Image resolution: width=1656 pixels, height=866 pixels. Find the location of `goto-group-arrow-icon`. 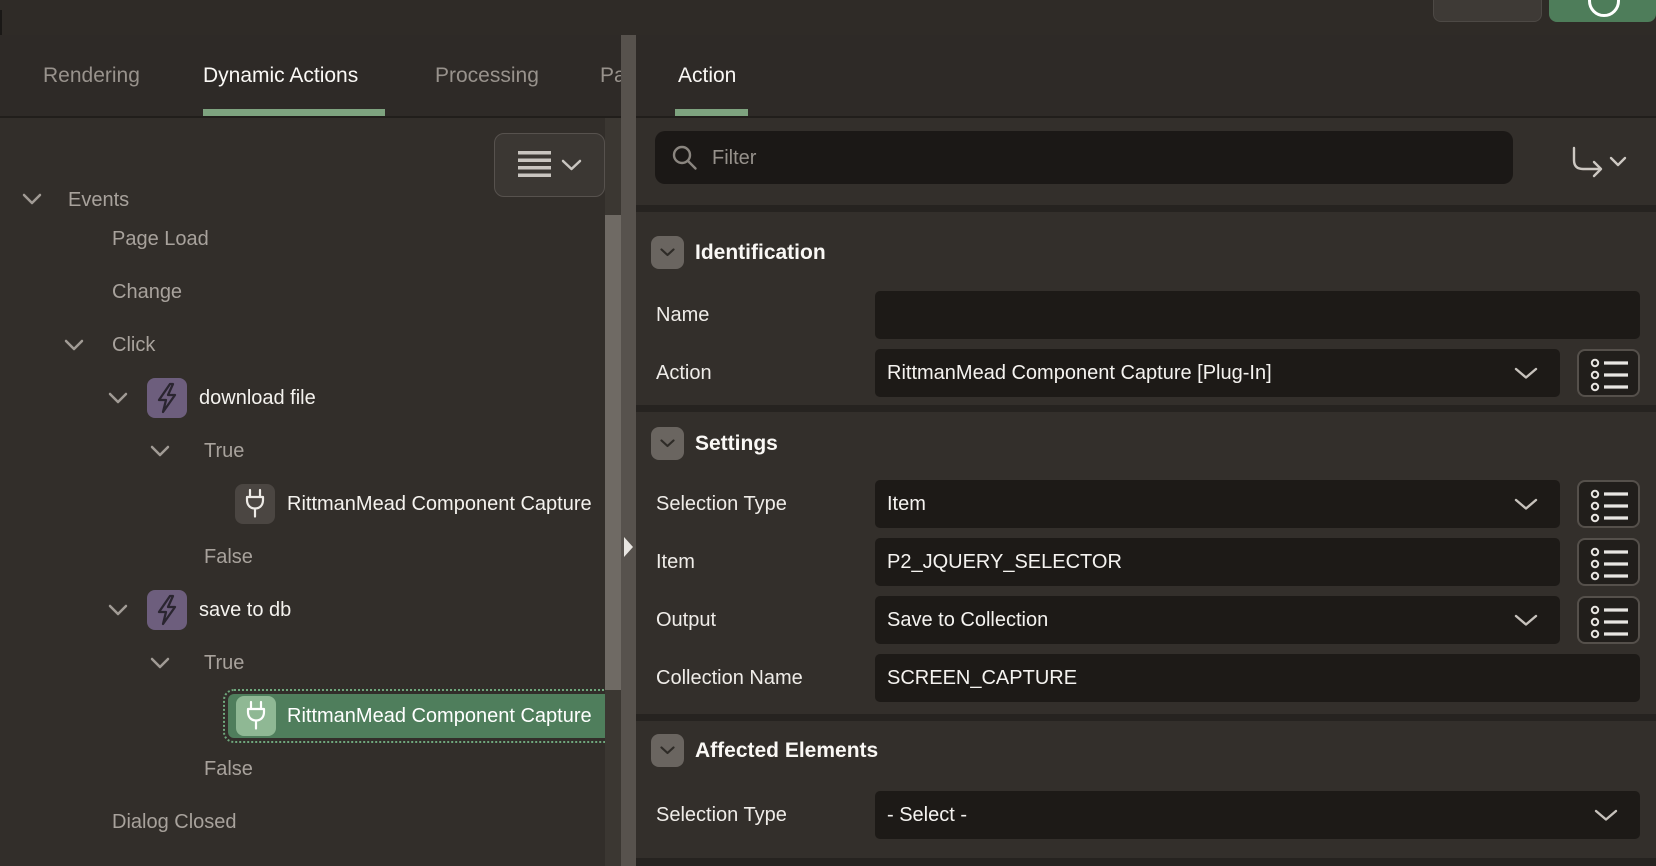

goto-group-arrow-icon is located at coordinates (1598, 163).